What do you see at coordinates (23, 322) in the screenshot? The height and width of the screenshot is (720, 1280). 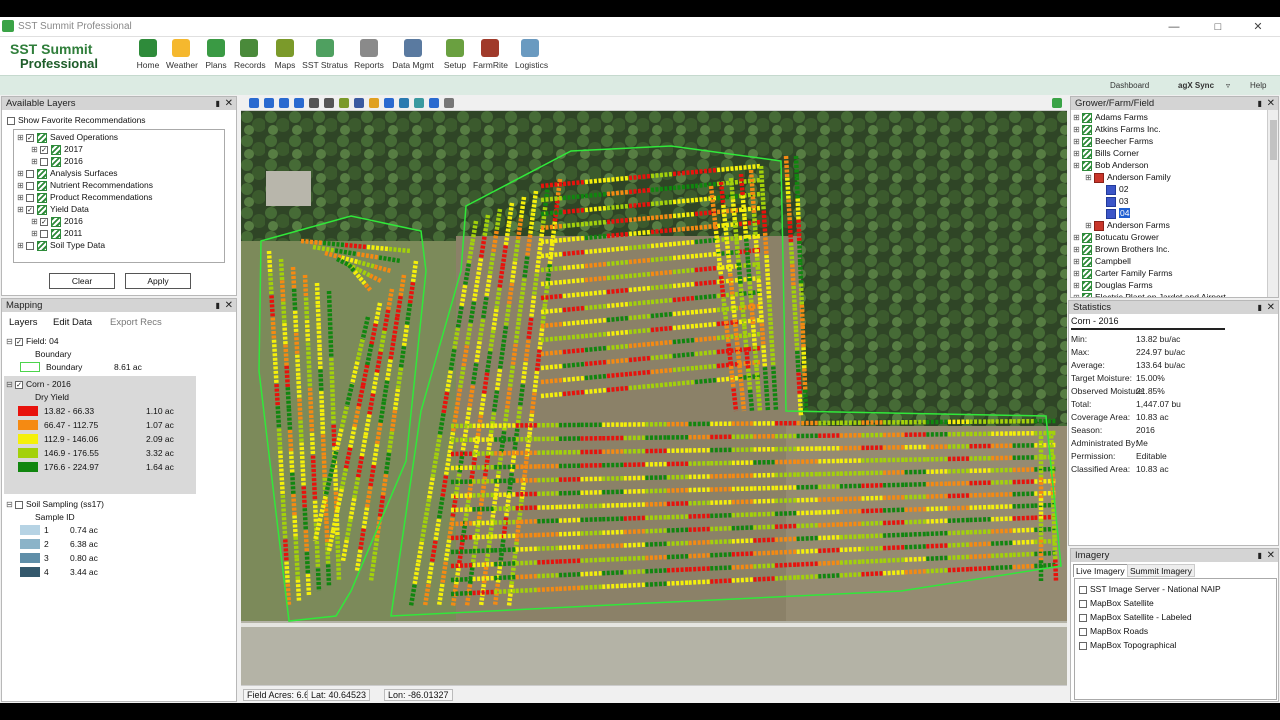 I see `layers-menu: Layers` at bounding box center [23, 322].